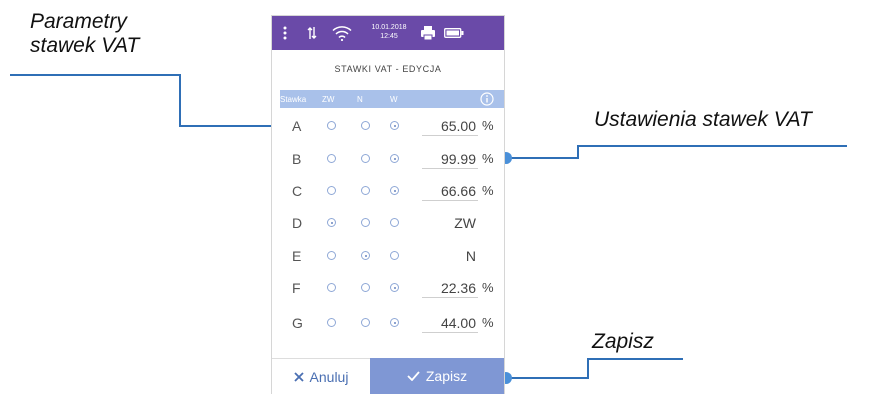 This screenshot has width=874, height=394. I want to click on rate-value: ZW, so click(465, 223).